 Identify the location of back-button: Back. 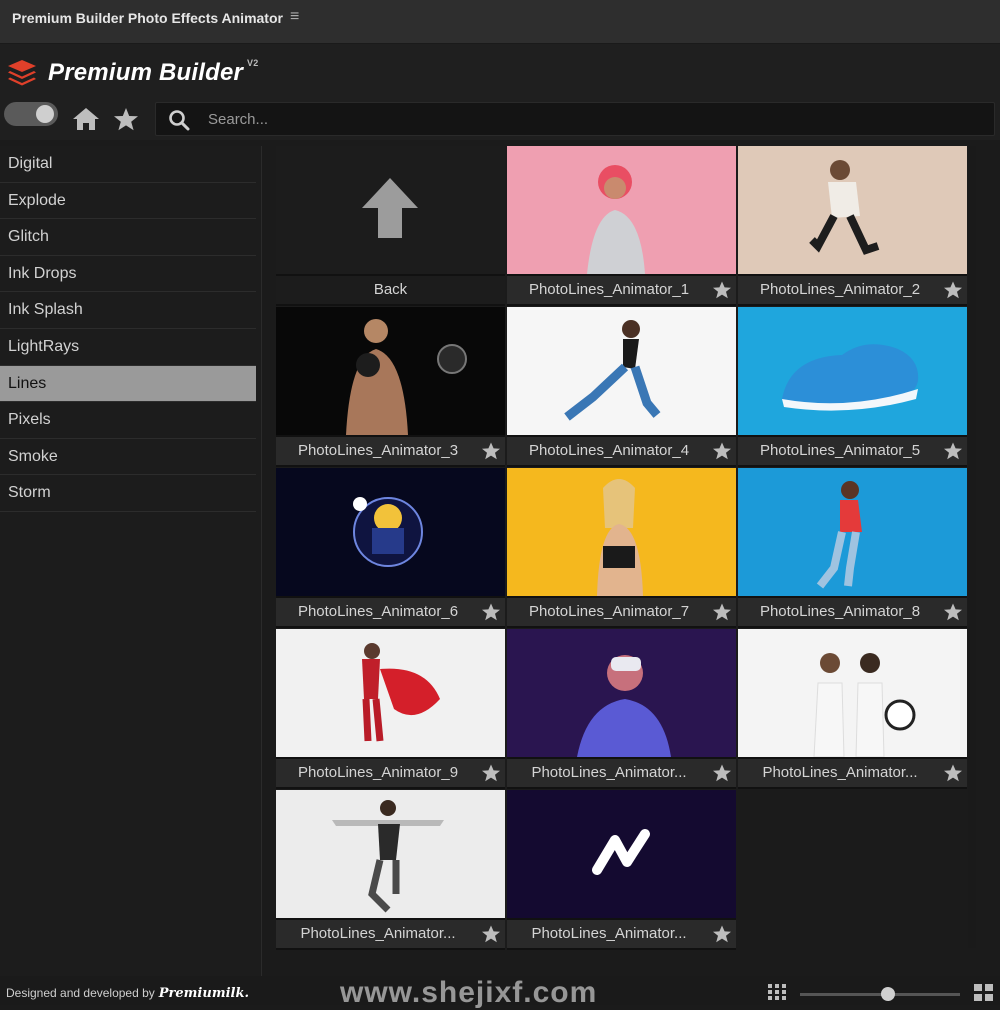
(390, 226).